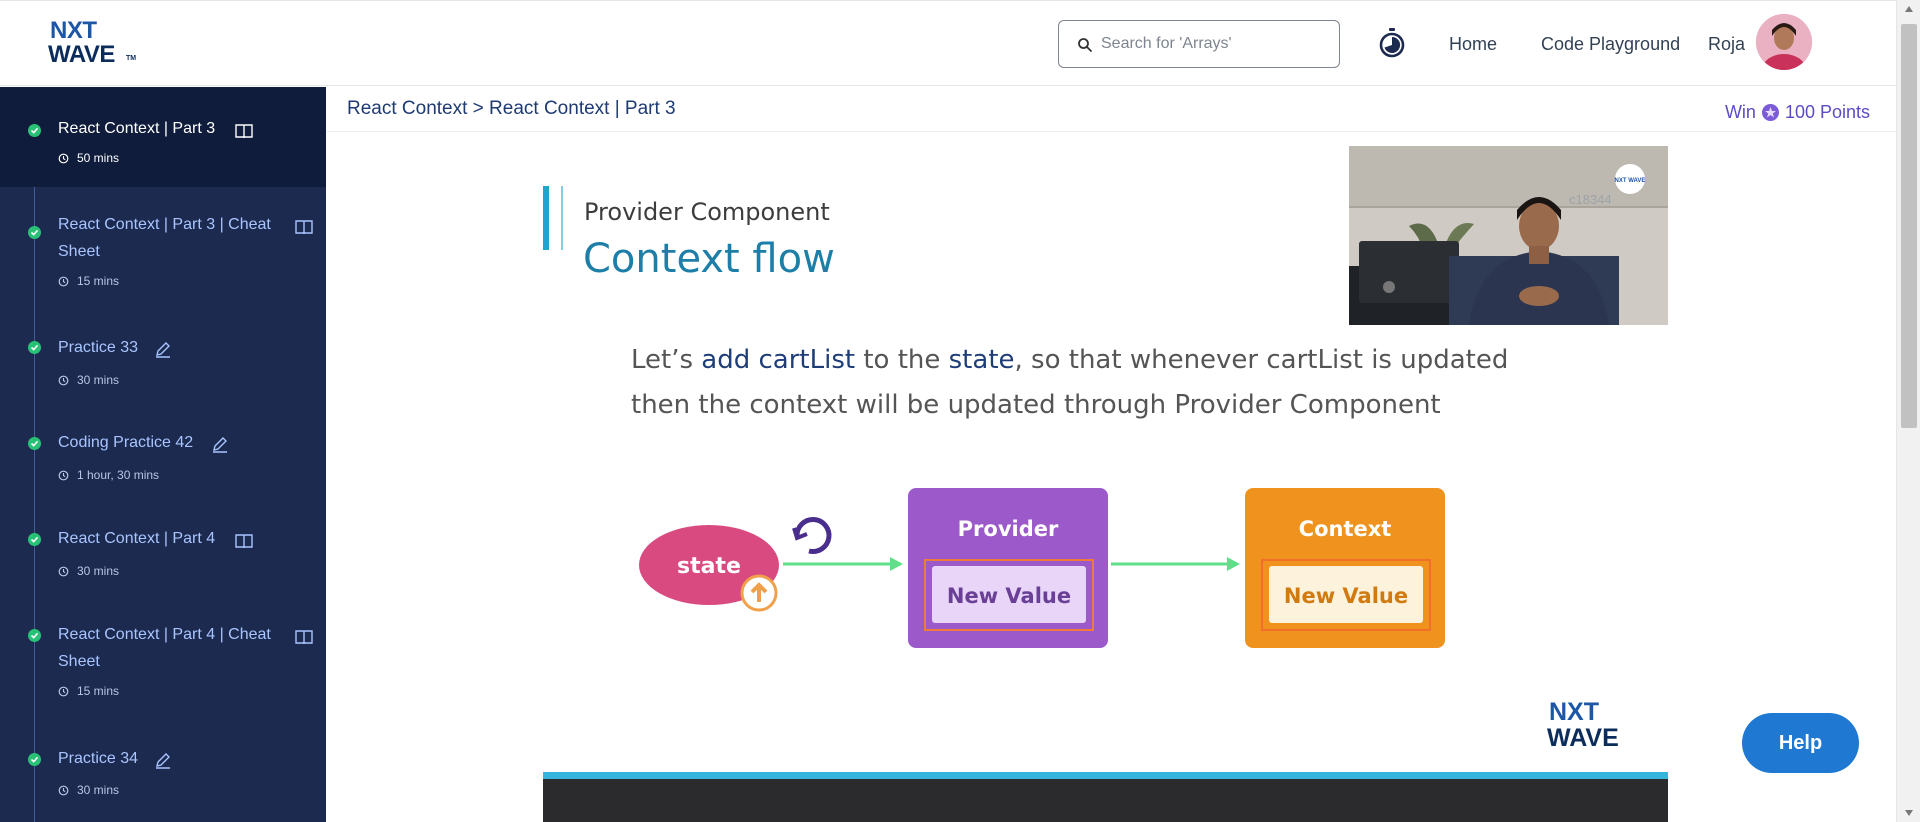  Describe the element at coordinates (1583, 738) in the screenshot. I see `slide-logo-bottom: WAVE` at that location.